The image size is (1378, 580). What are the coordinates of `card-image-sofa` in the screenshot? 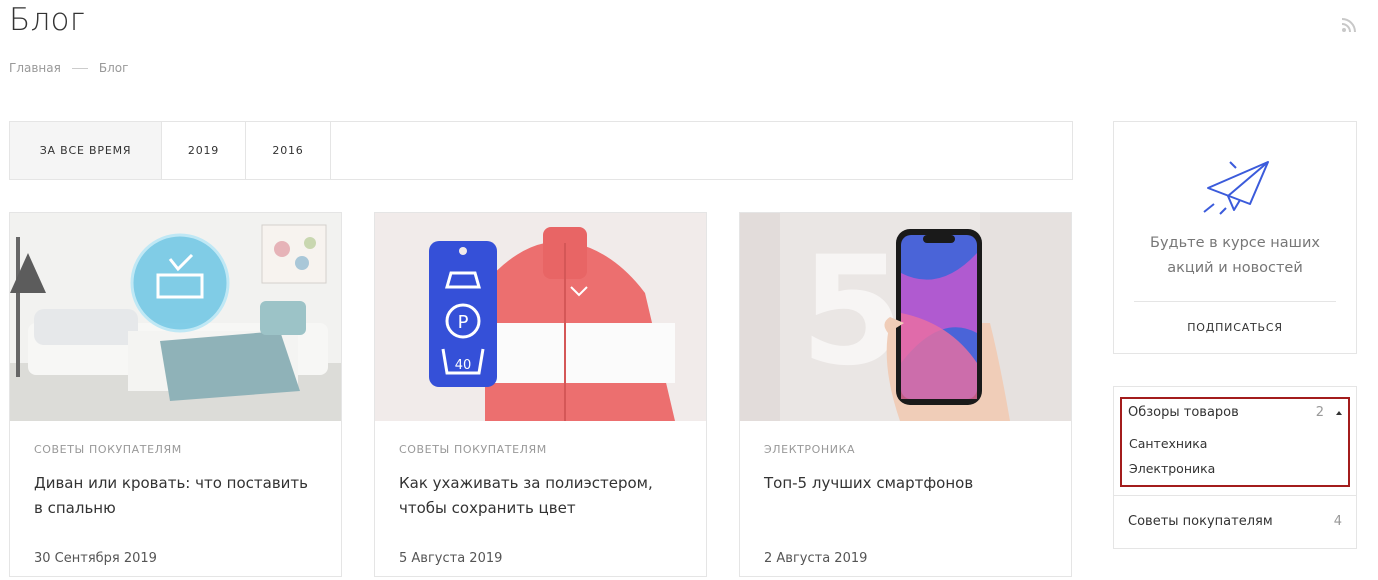 It's located at (175, 317).